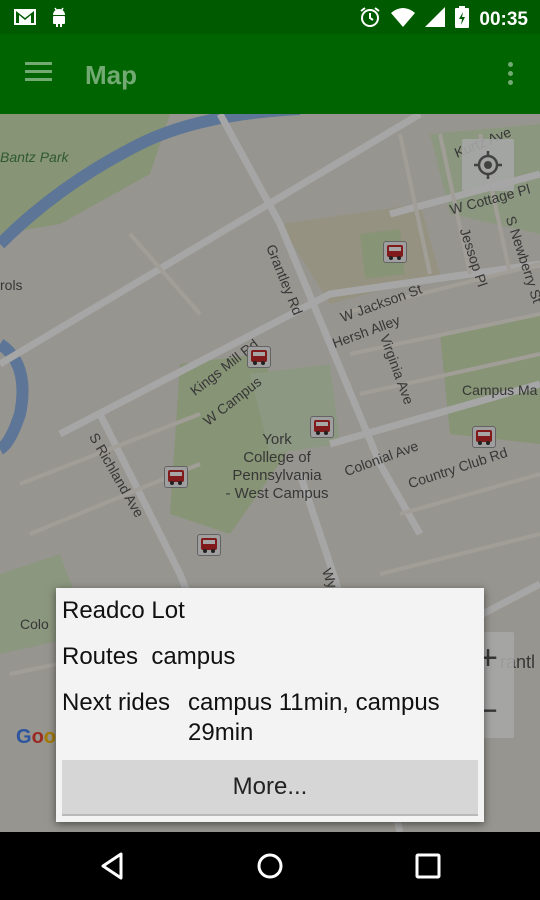 The width and height of the screenshot is (540, 900). I want to click on next-rides-row: Next rides campus 11min, campus 29min, so click(267, 718).